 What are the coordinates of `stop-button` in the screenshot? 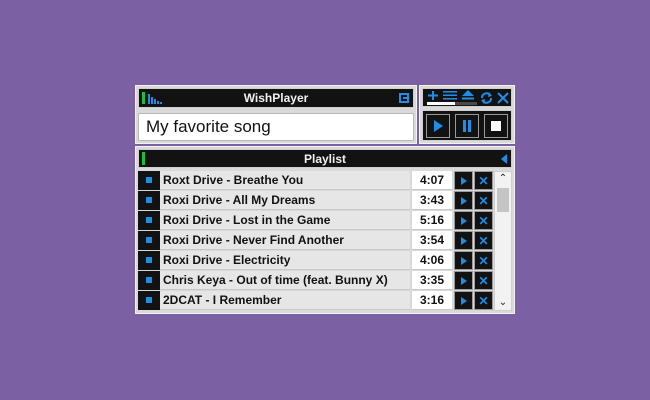 It's located at (496, 126).